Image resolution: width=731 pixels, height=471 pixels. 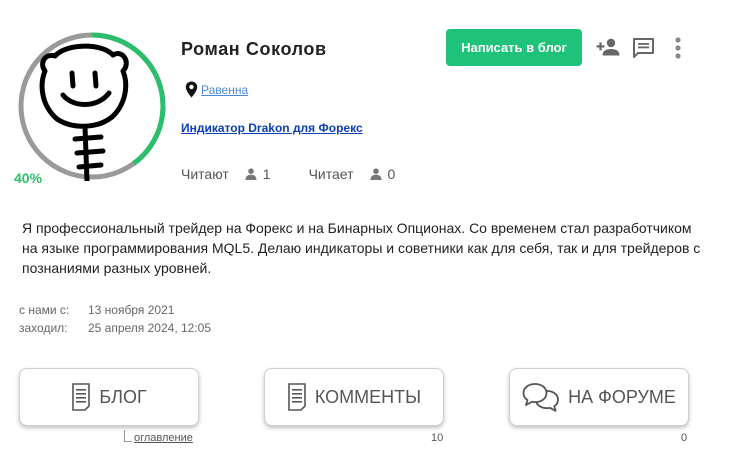 What do you see at coordinates (150, 328) in the screenshot?
I see `meta-value: 25 апреля 2024, 12:05` at bounding box center [150, 328].